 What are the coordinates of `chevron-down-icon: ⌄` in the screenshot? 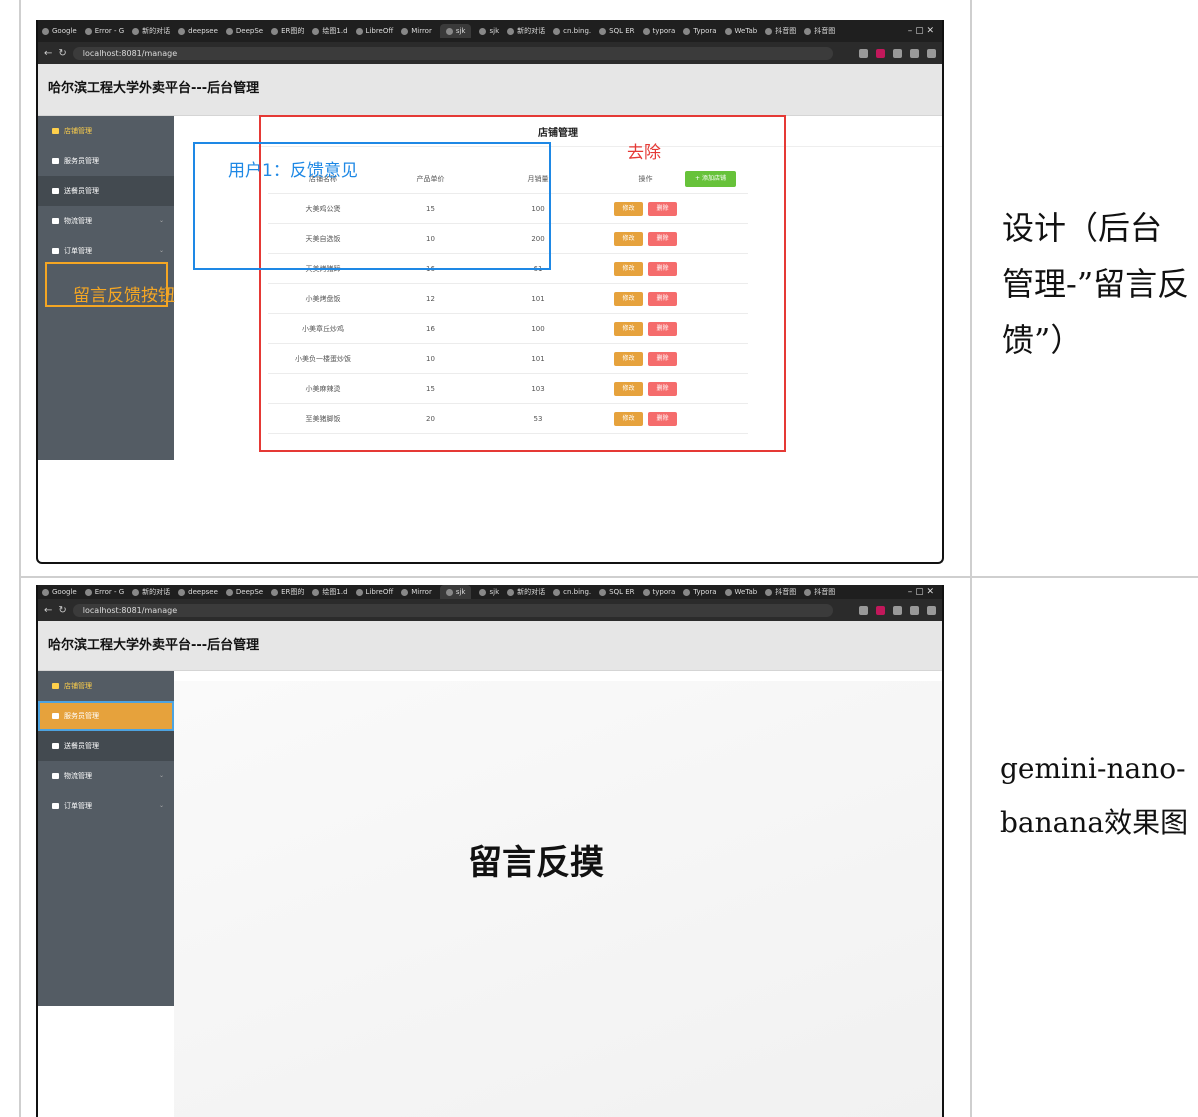 It's located at (161, 805).